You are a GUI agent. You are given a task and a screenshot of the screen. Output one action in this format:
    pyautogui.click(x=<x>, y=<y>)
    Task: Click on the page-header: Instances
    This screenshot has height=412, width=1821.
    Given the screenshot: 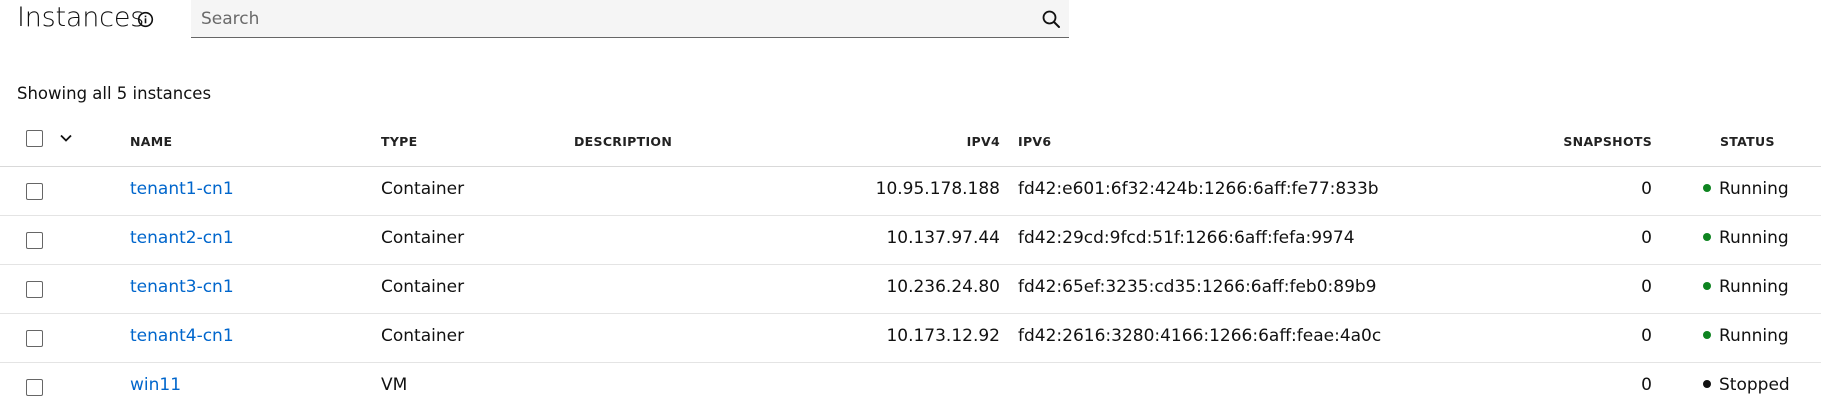 What is the action you would take?
    pyautogui.click(x=910, y=20)
    